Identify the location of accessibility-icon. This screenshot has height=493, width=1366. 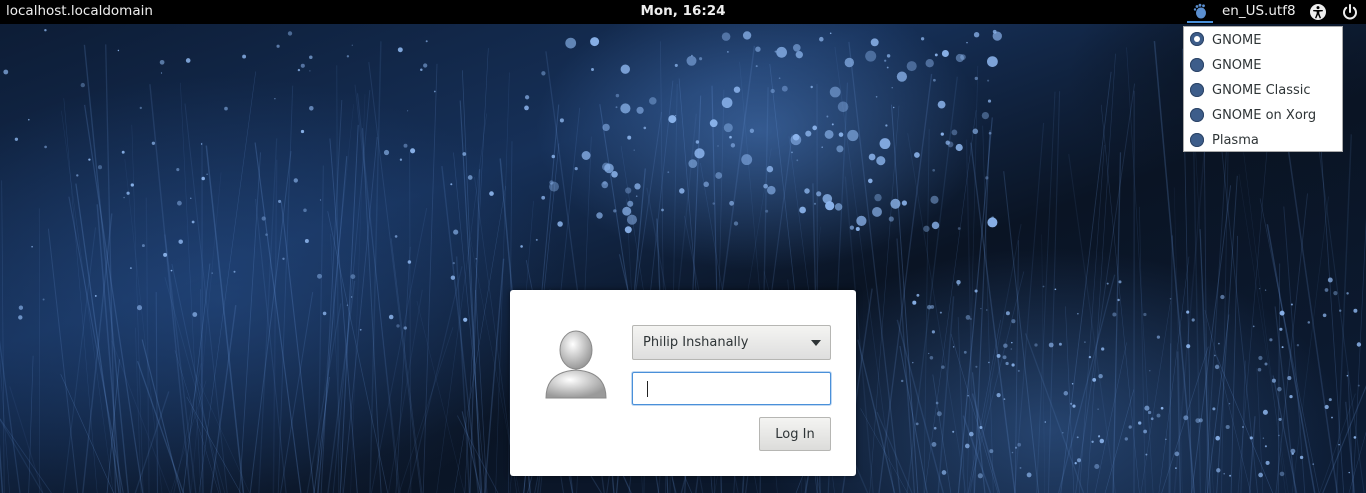
(1318, 12).